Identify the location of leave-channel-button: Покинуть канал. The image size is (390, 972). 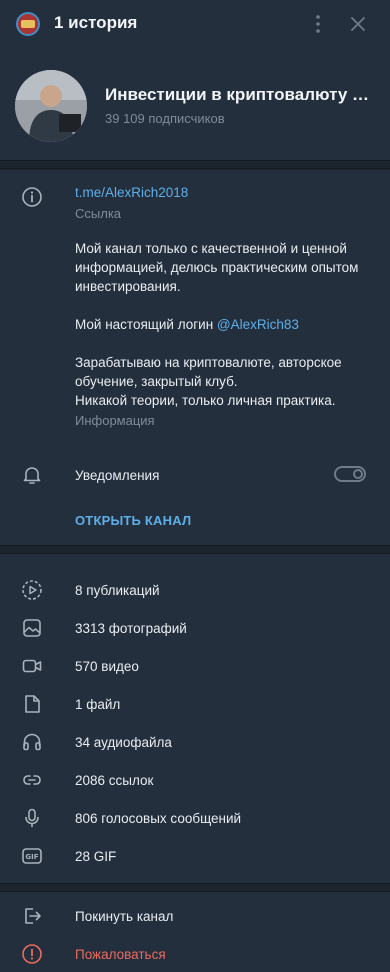
(124, 916).